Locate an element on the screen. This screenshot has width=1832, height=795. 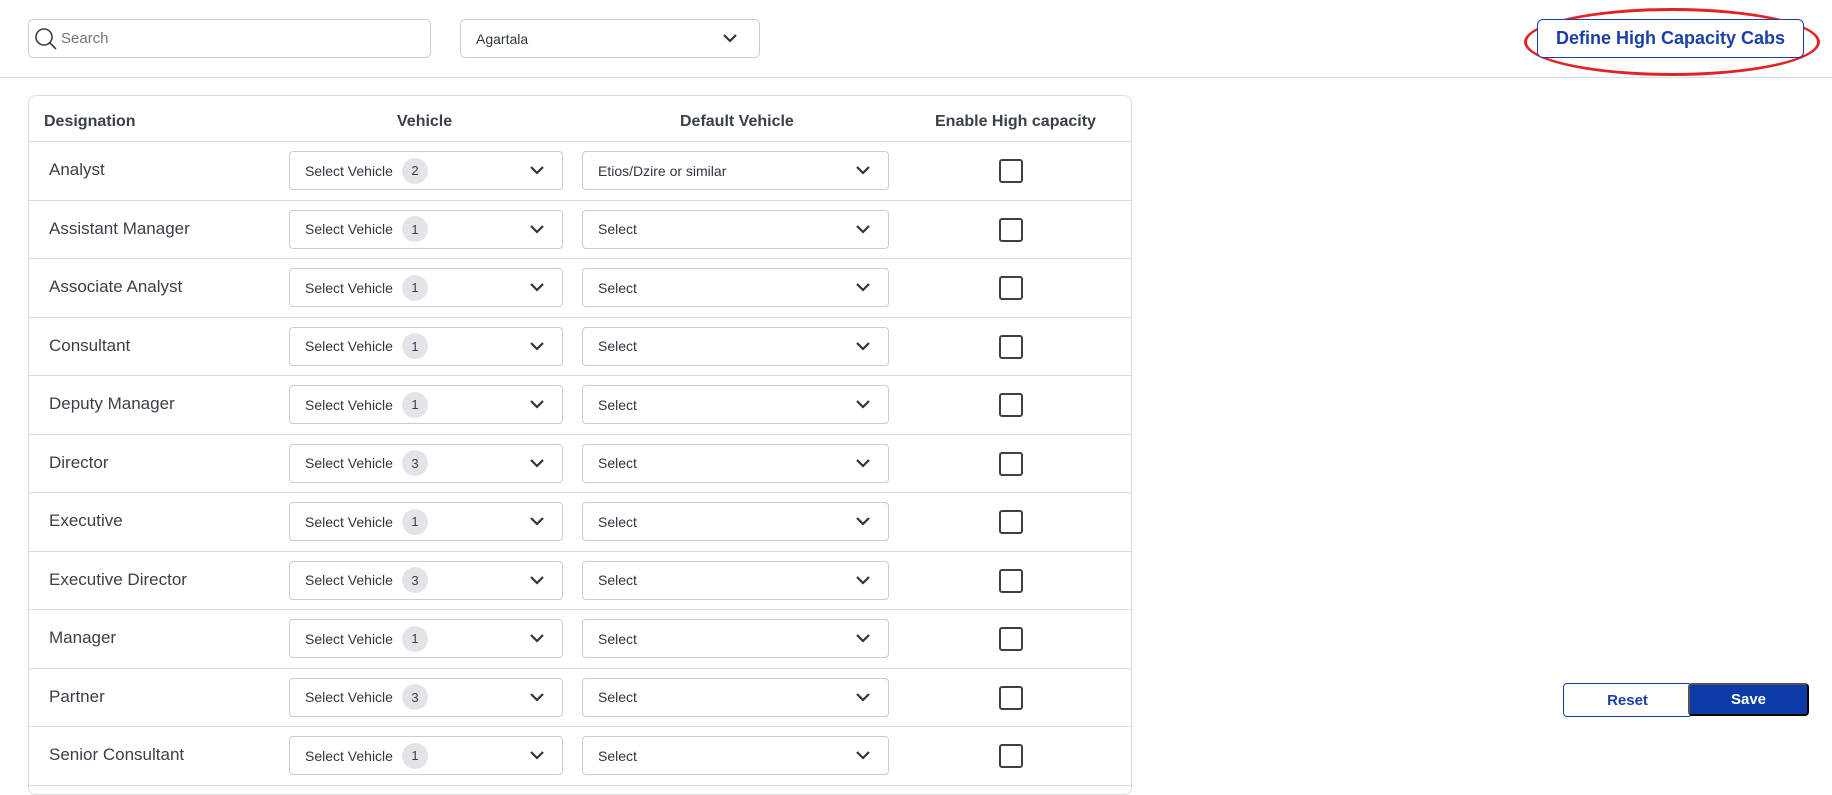
designation-cell: Partner is located at coordinates (77, 696).